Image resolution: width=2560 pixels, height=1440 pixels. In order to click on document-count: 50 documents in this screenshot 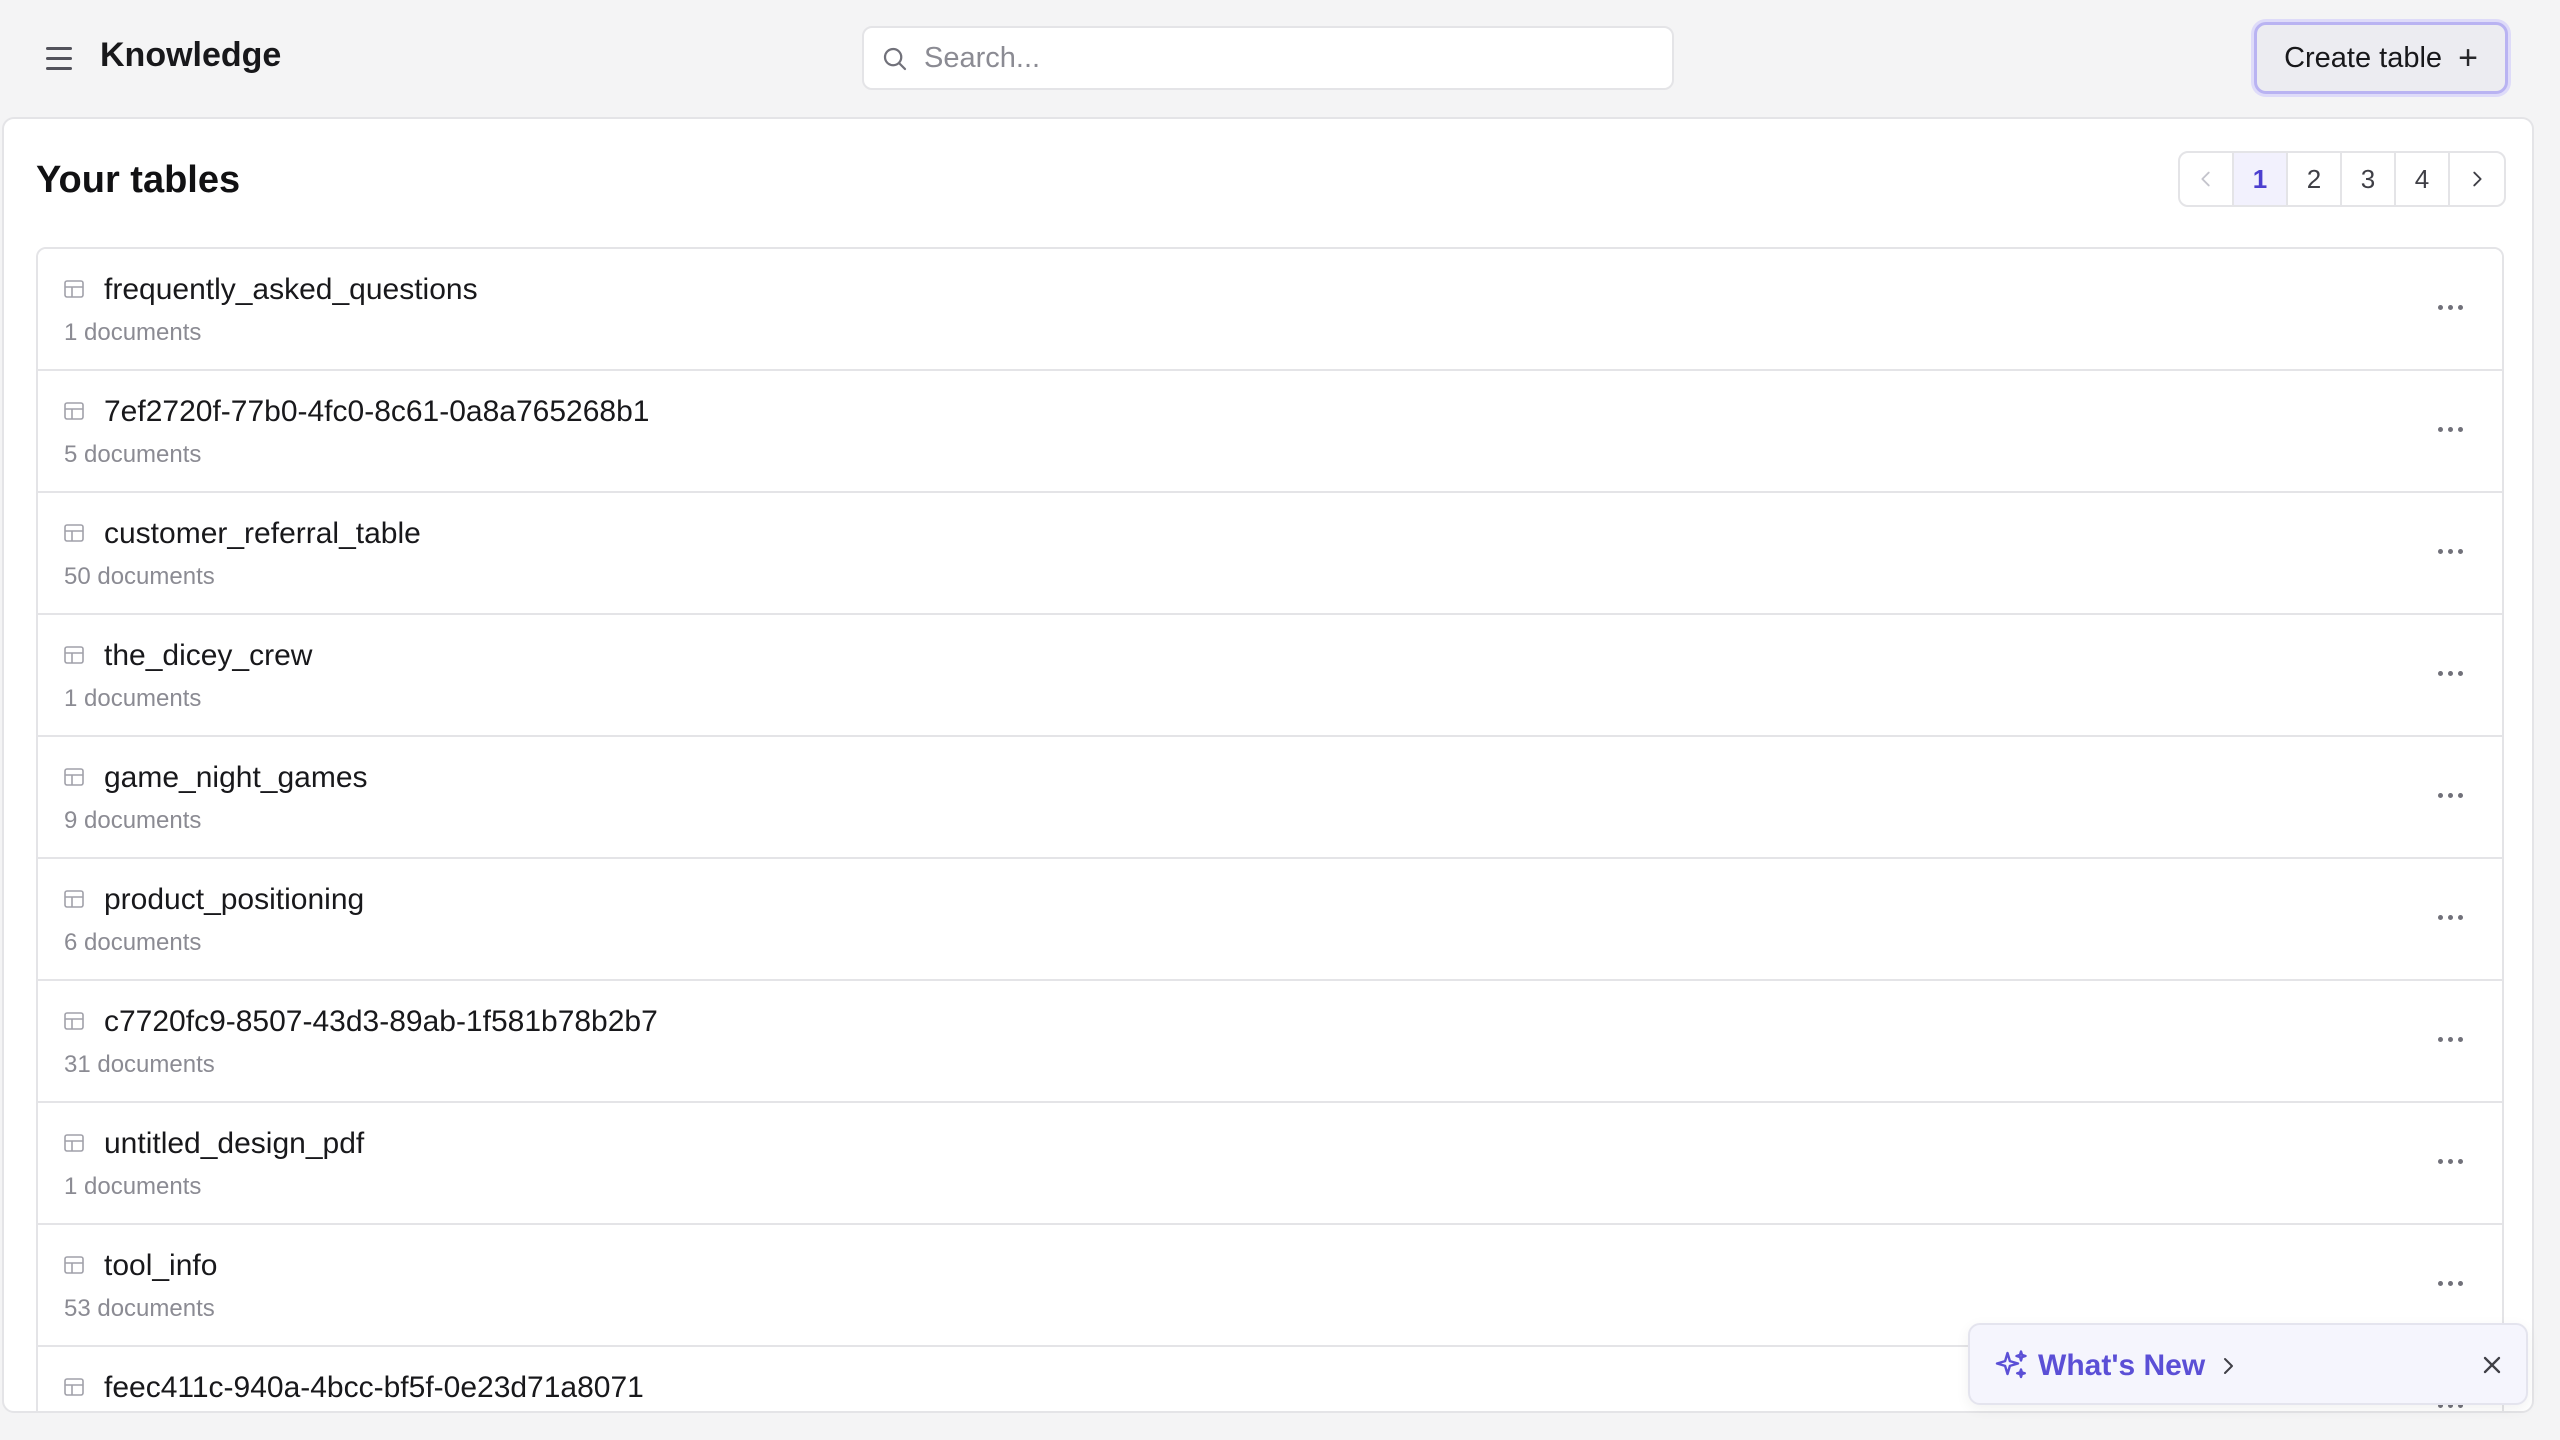, I will do `click(139, 576)`.